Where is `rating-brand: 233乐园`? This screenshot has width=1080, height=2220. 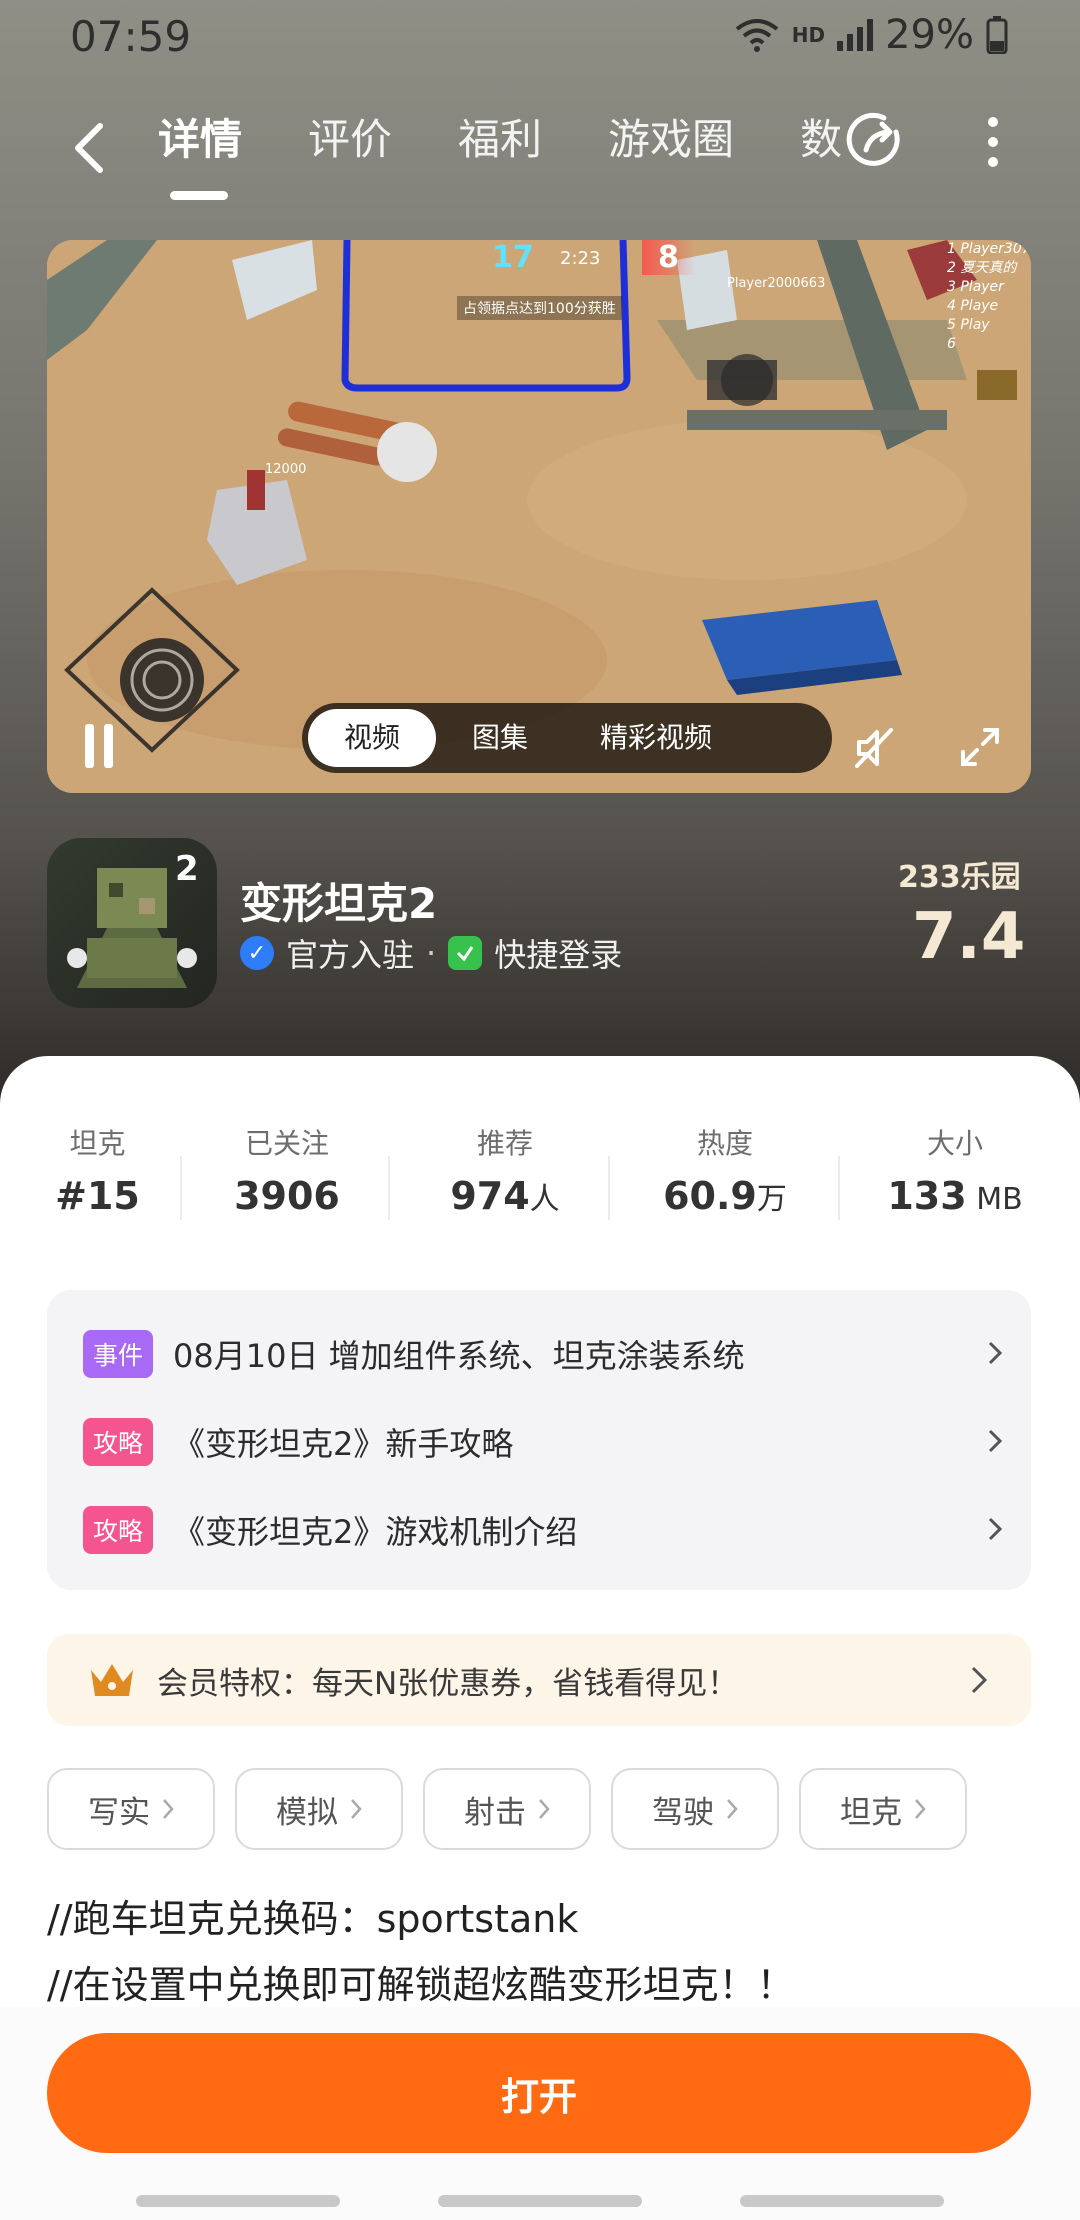
rating-brand: 233乐园 is located at coordinates (959, 877).